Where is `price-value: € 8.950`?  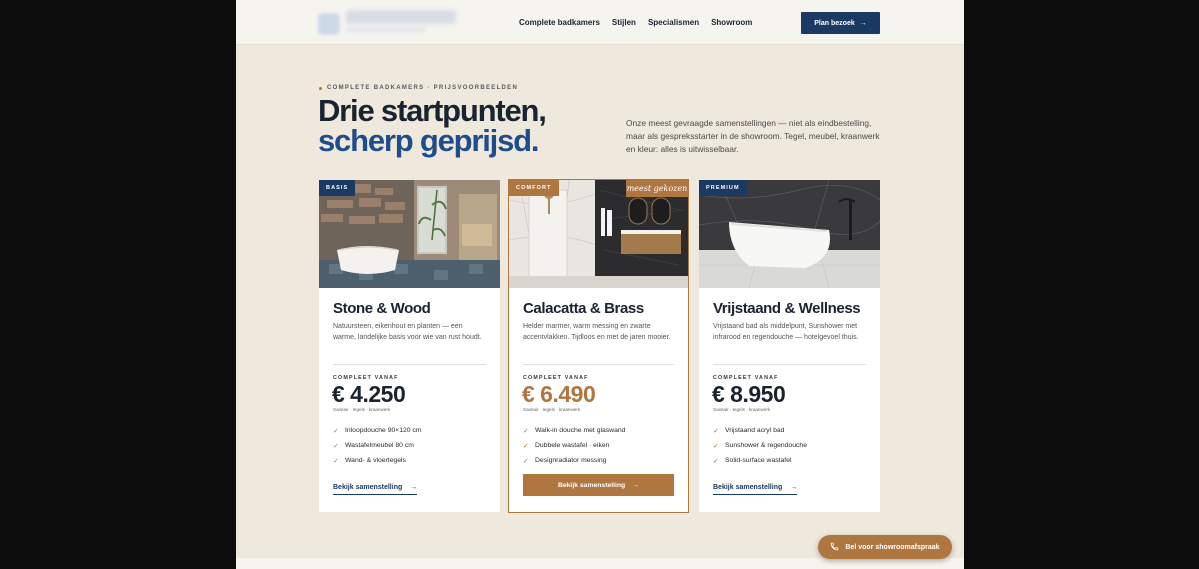
price-value: € 8.950 is located at coordinates (749, 394).